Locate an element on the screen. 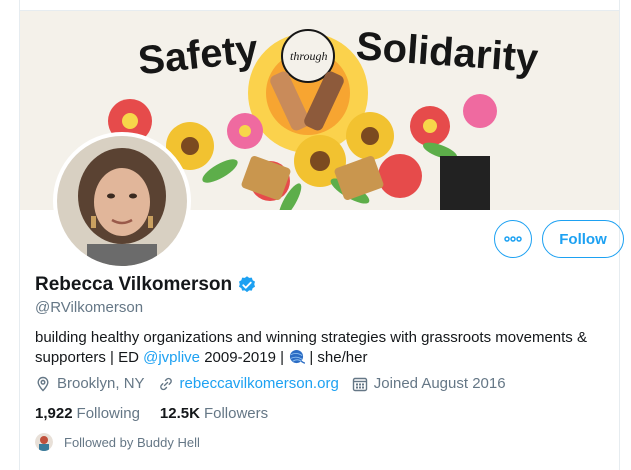  banner-text-through: through is located at coordinates (309, 56).